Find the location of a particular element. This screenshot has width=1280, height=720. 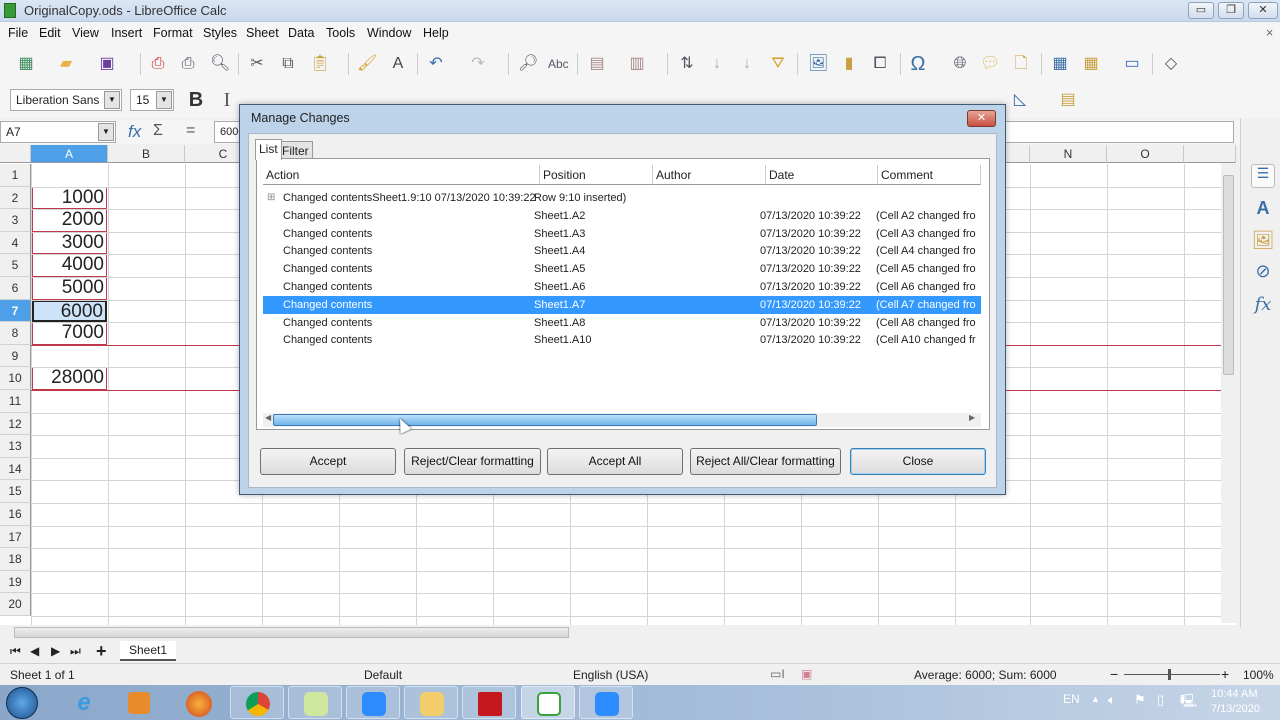

column-icon: ▥ is located at coordinates (637, 64).